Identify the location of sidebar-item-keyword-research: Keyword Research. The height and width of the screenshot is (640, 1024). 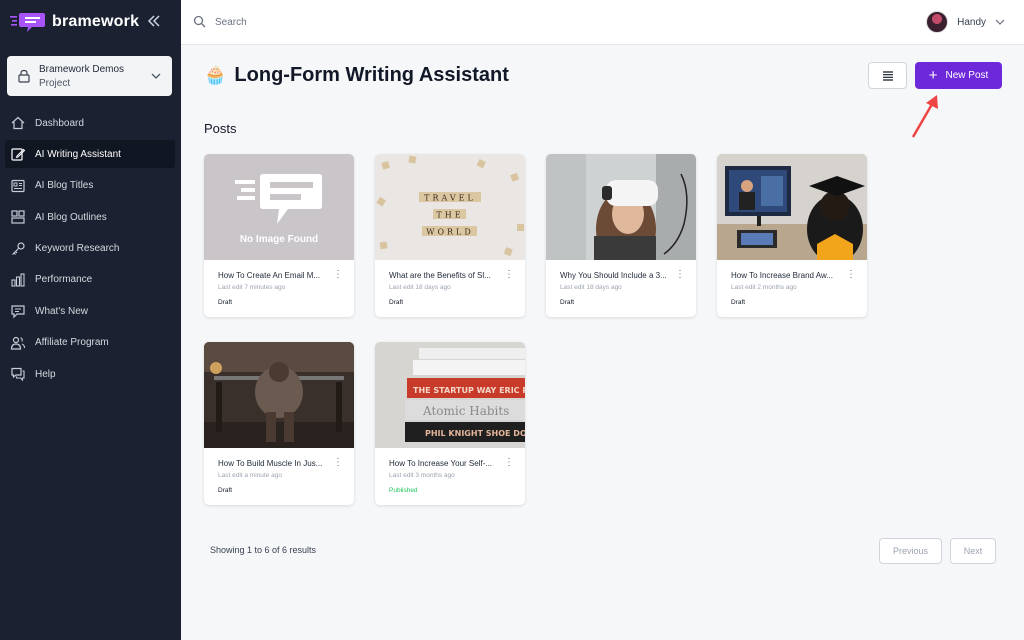
(90, 249).